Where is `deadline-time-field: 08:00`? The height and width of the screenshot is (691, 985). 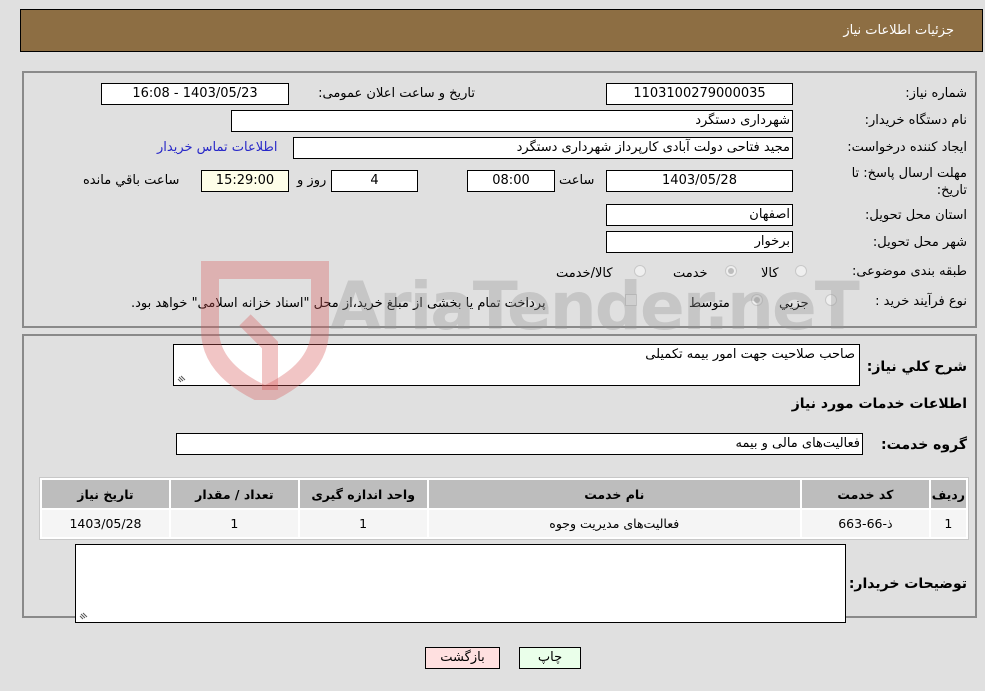
deadline-time-field: 08:00 is located at coordinates (511, 181).